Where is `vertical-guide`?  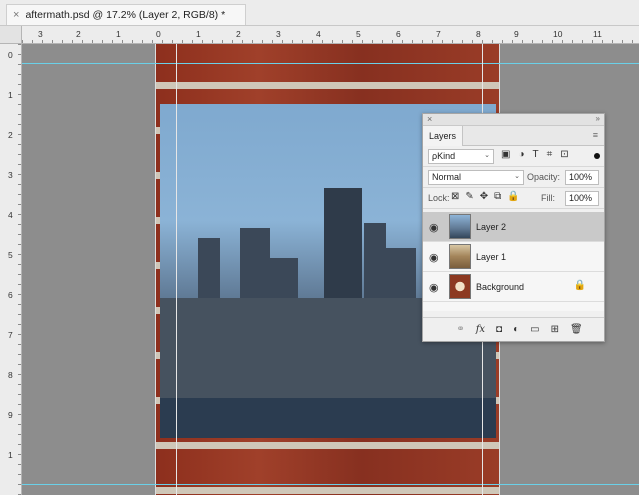
vertical-guide is located at coordinates (176, 269).